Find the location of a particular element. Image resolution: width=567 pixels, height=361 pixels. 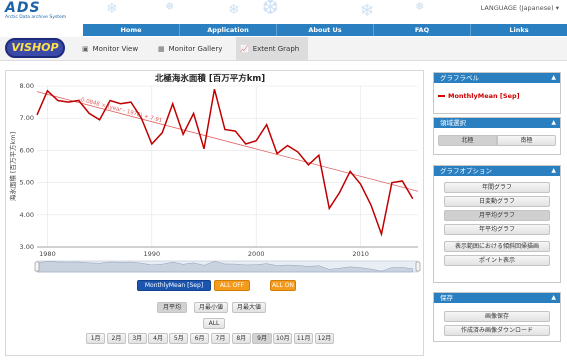

all-on-button: ALL ON is located at coordinates (283, 285).